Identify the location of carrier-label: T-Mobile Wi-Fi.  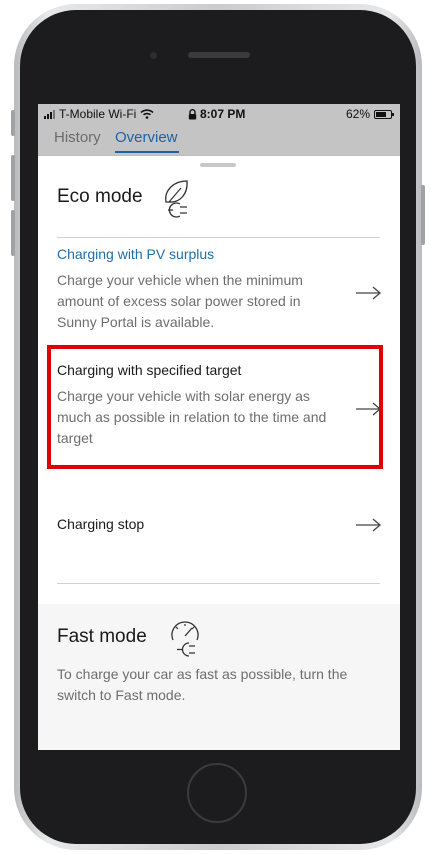
(98, 114).